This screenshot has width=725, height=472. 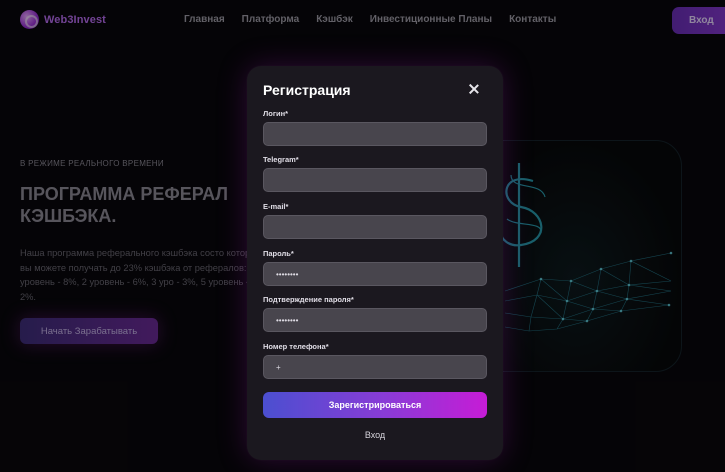 What do you see at coordinates (375, 274) in the screenshot?
I see `password-input: ••••••••` at bounding box center [375, 274].